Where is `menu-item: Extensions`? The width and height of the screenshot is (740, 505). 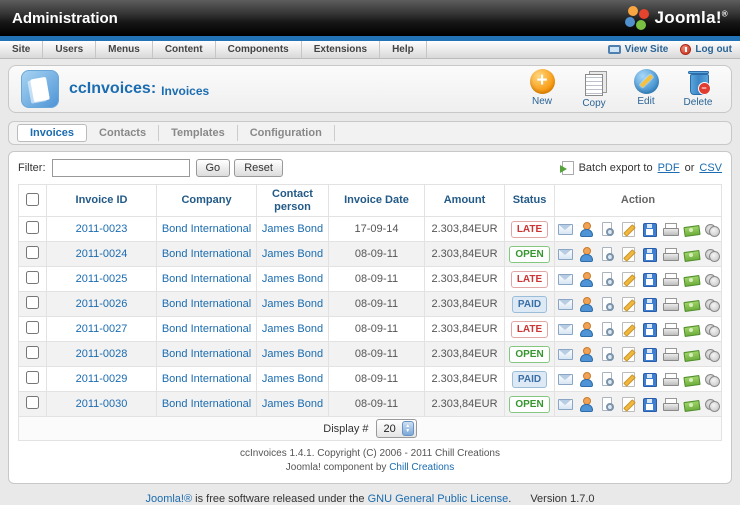
menu-item: Extensions is located at coordinates (341, 49).